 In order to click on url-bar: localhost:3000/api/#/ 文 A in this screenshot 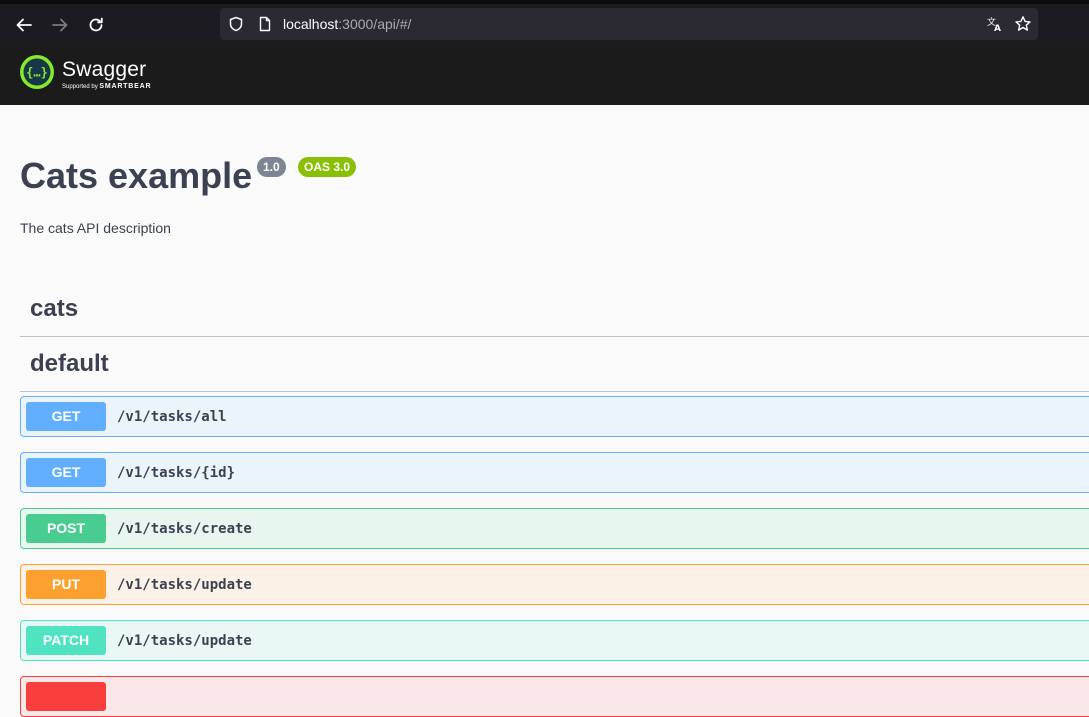, I will do `click(629, 24)`.